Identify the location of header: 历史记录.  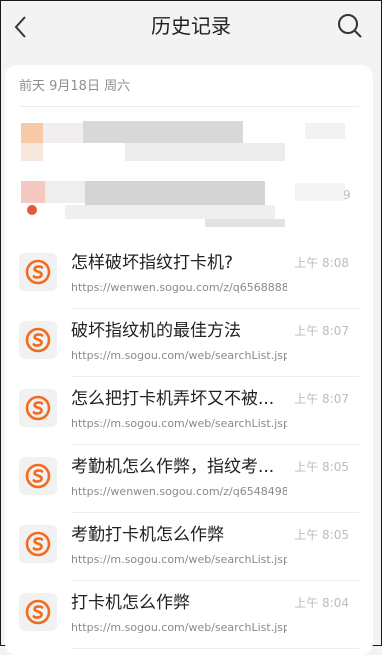
(191, 27).